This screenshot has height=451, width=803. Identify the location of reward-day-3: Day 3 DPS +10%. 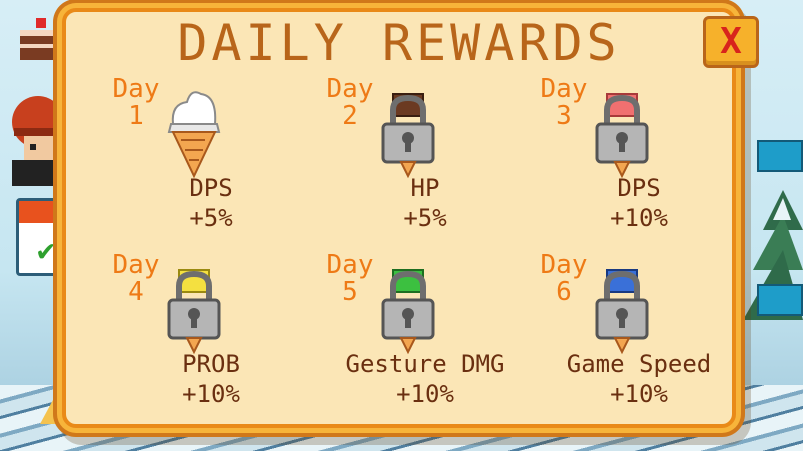
(639, 161).